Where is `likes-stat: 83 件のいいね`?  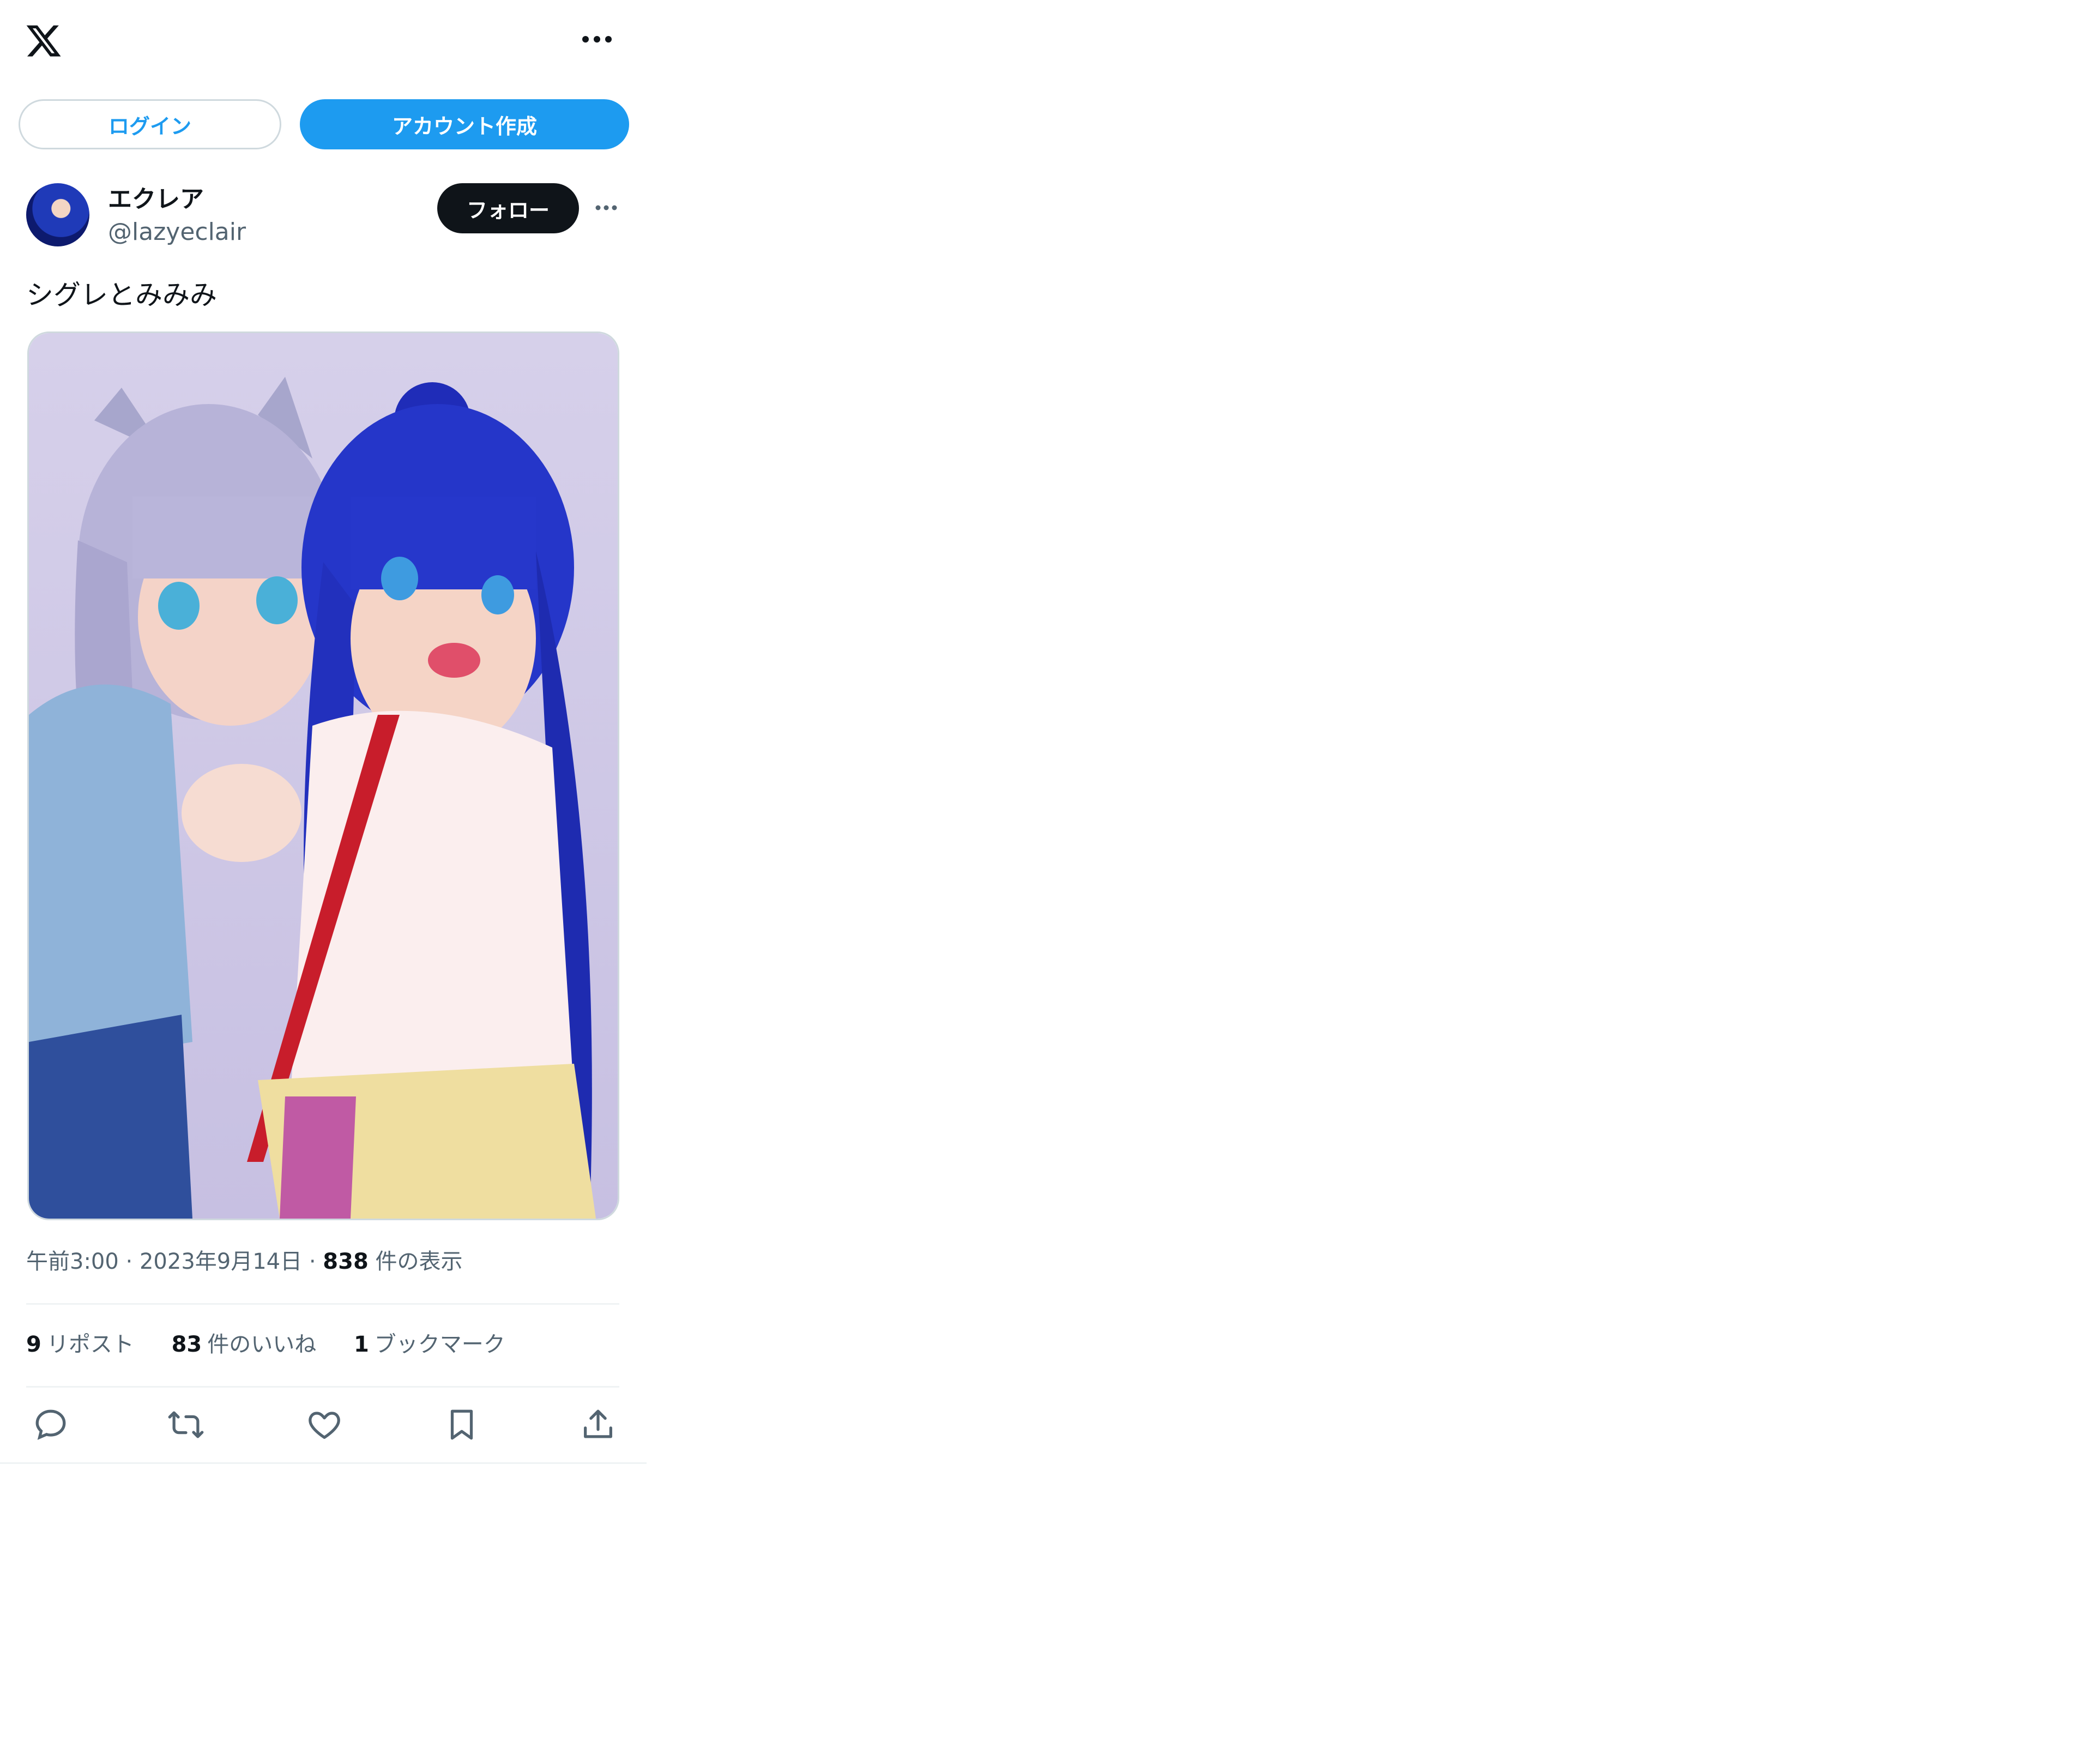 likes-stat: 83 件のいいね is located at coordinates (244, 1344).